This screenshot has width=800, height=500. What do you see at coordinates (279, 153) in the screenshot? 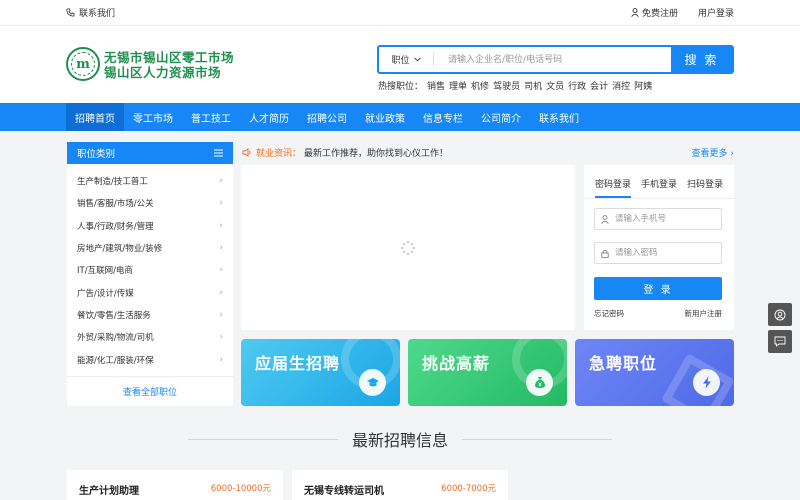
I see `news-label: 就业资讯：` at bounding box center [279, 153].